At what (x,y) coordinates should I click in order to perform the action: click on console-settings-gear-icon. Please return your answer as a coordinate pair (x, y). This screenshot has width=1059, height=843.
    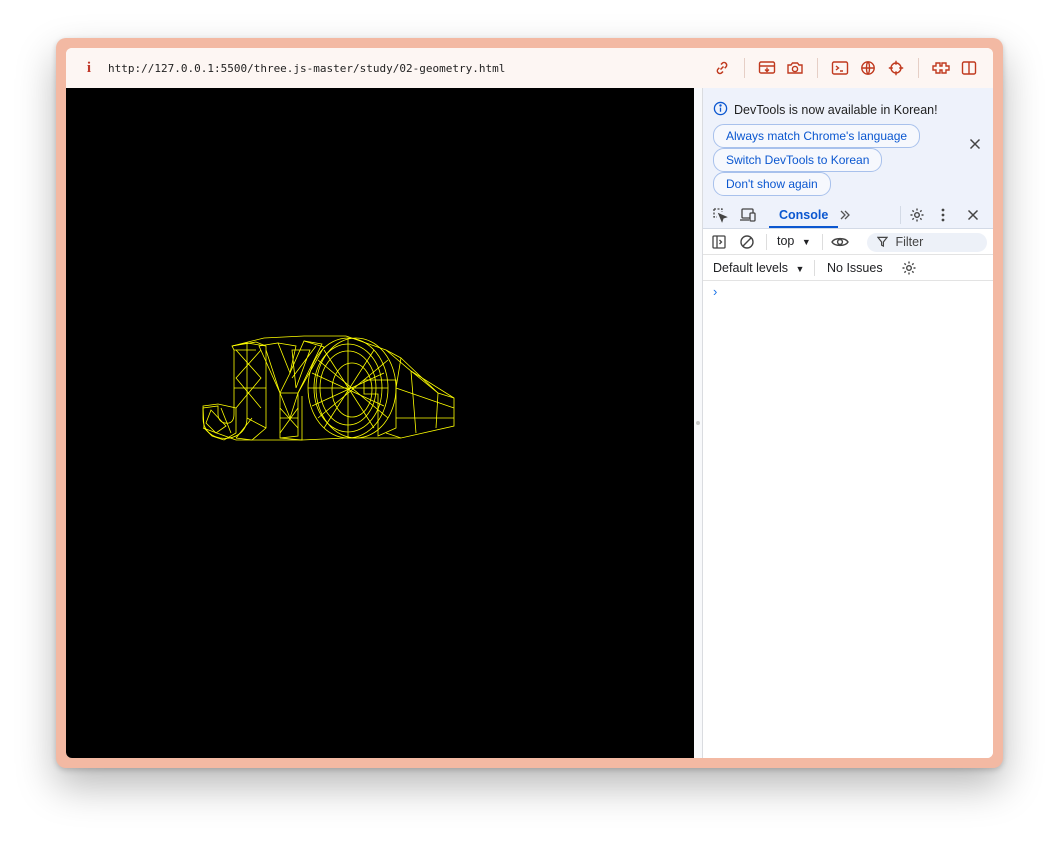
    Looking at the image, I should click on (909, 268).